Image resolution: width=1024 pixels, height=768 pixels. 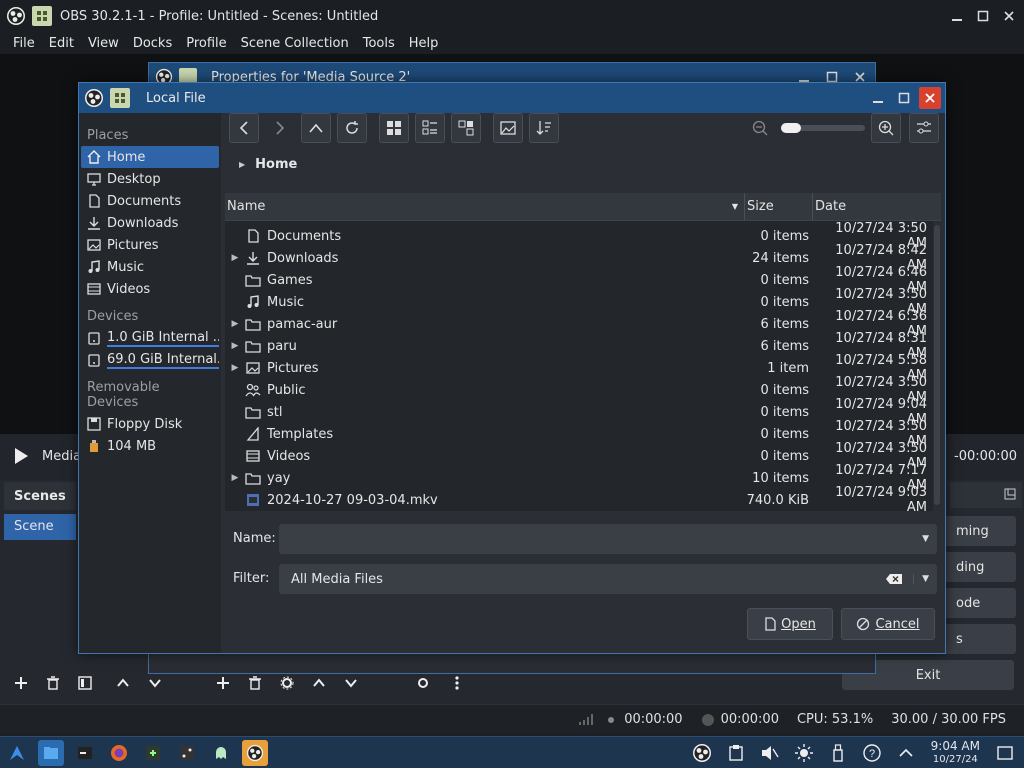 I want to click on menu-tools: Tools, so click(x=379, y=43).